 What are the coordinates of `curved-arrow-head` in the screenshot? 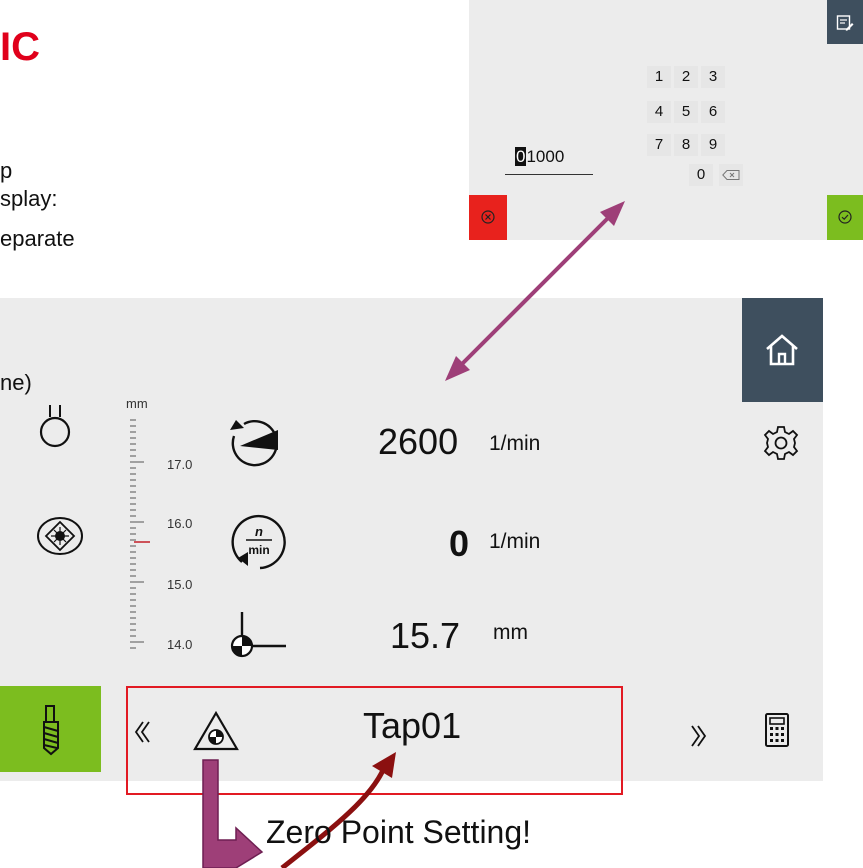 It's located at (384, 765).